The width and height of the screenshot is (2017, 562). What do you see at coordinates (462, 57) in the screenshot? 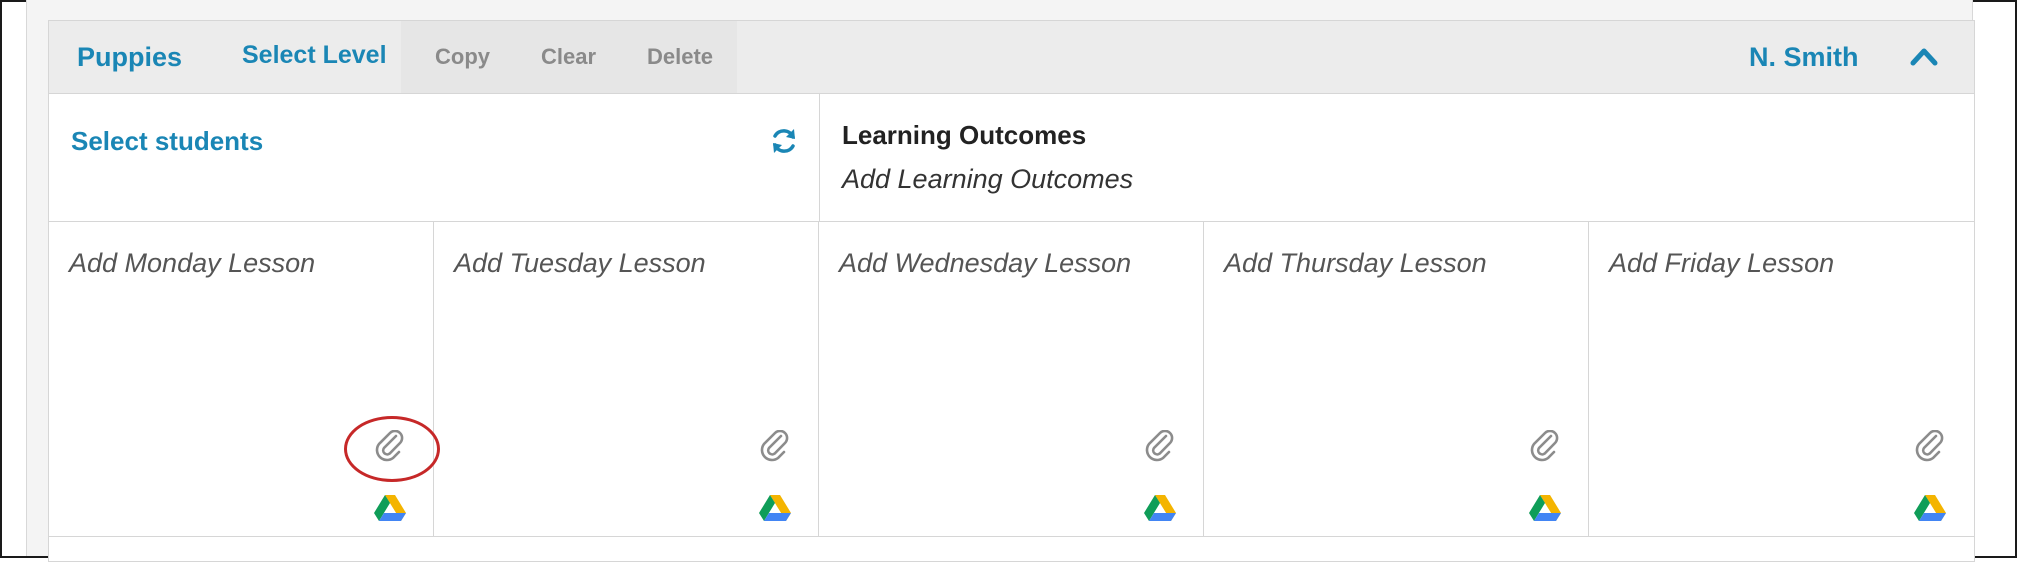
I see `copy-button: Copy` at bounding box center [462, 57].